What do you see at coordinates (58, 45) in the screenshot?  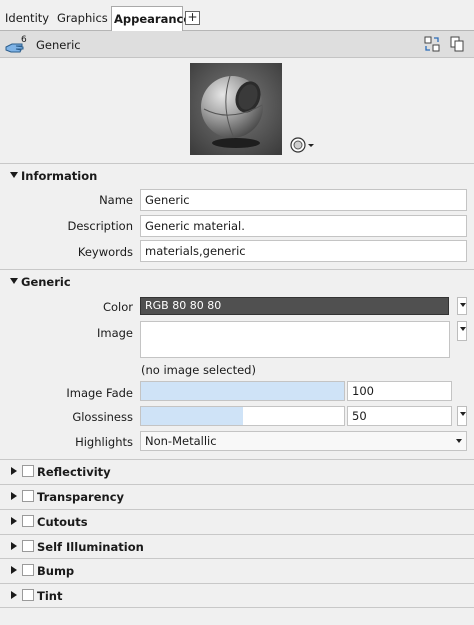 I see `material-name: Generic` at bounding box center [58, 45].